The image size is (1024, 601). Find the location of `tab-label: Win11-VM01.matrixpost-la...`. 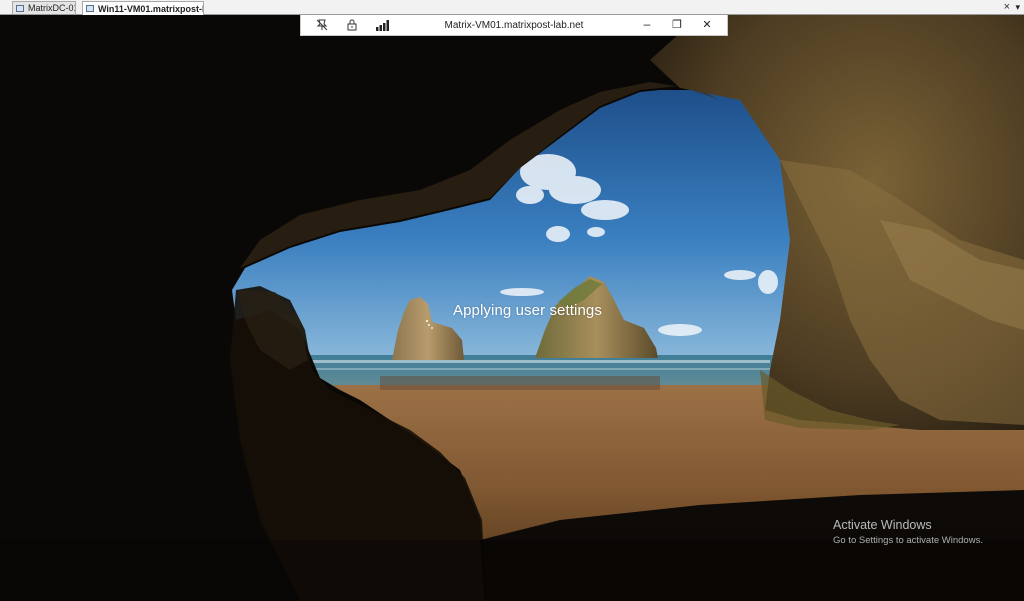

tab-label: Win11-VM01.matrixpost-la... is located at coordinates (151, 8).